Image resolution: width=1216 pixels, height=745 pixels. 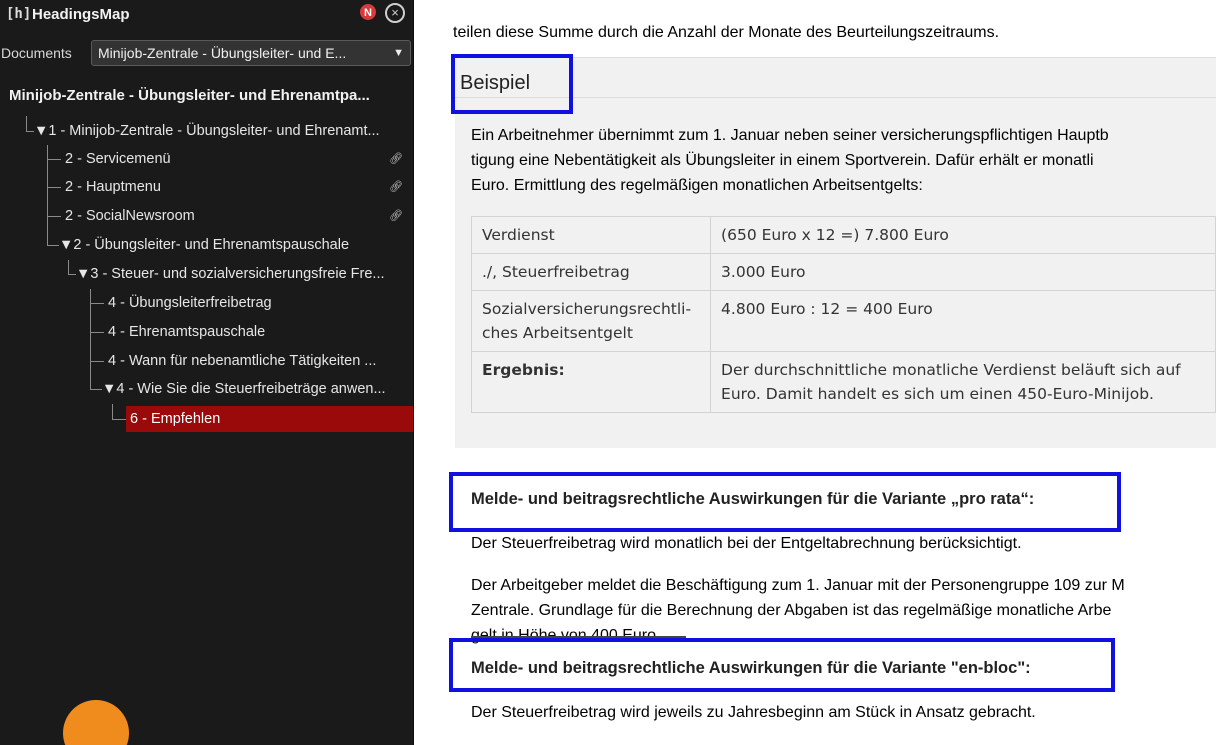 I want to click on table-cell: (650 Euro x 12 =) 7.800 Euro, so click(x=963, y=235).